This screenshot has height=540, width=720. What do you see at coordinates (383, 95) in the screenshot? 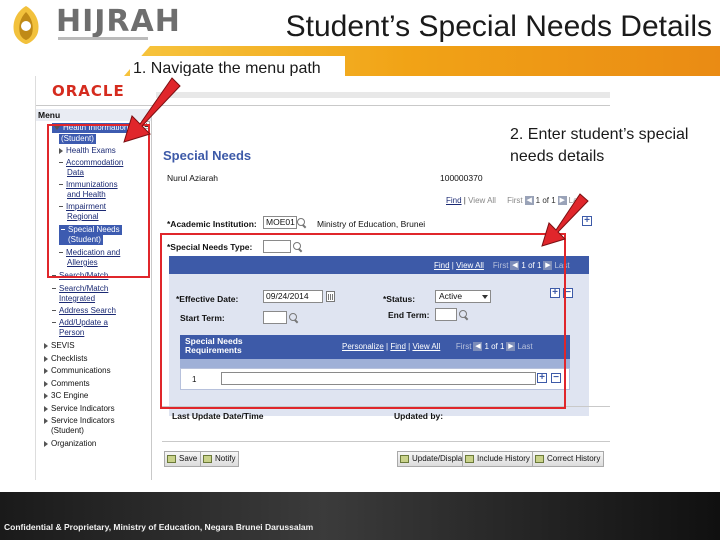
I see `header-strip` at bounding box center [383, 95].